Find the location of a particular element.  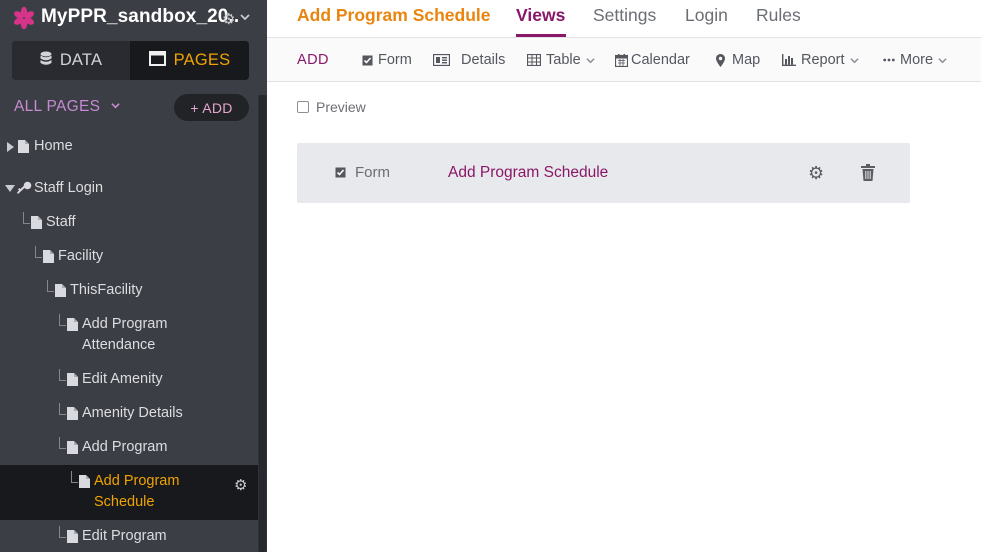

collapse-arrow-icon is located at coordinates (10, 188).